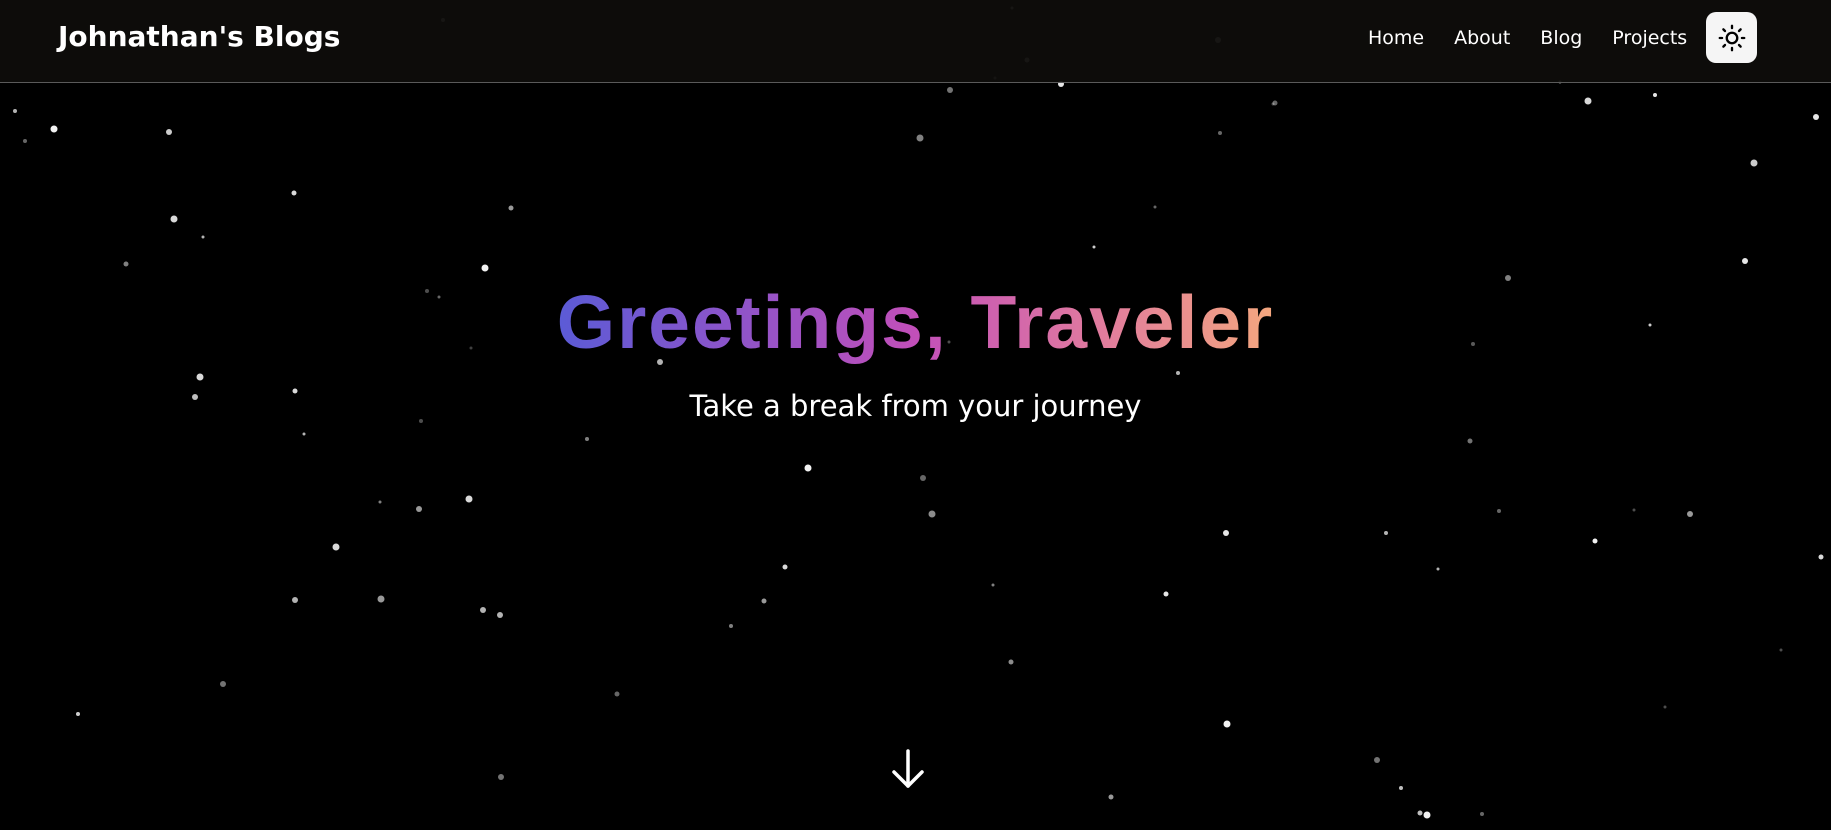 The image size is (1831, 830). Describe the element at coordinates (1482, 38) in the screenshot. I see `nav-link-about: About` at that location.